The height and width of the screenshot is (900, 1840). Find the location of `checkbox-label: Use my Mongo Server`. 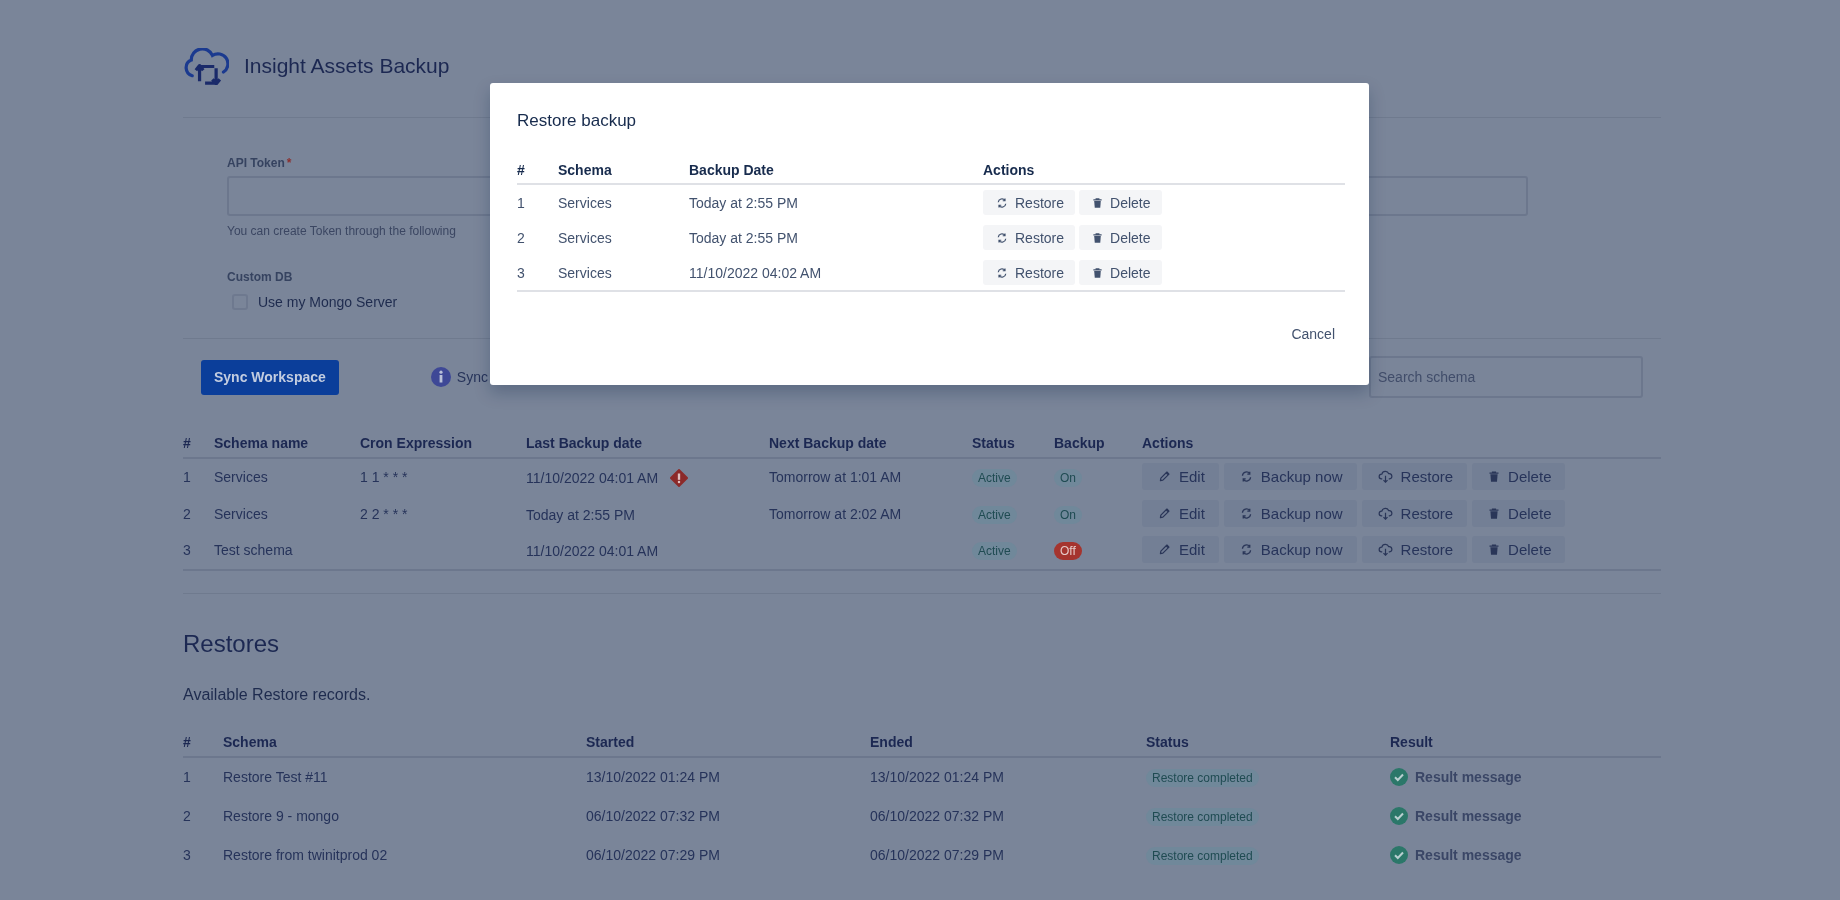

checkbox-label: Use my Mongo Server is located at coordinates (328, 302).